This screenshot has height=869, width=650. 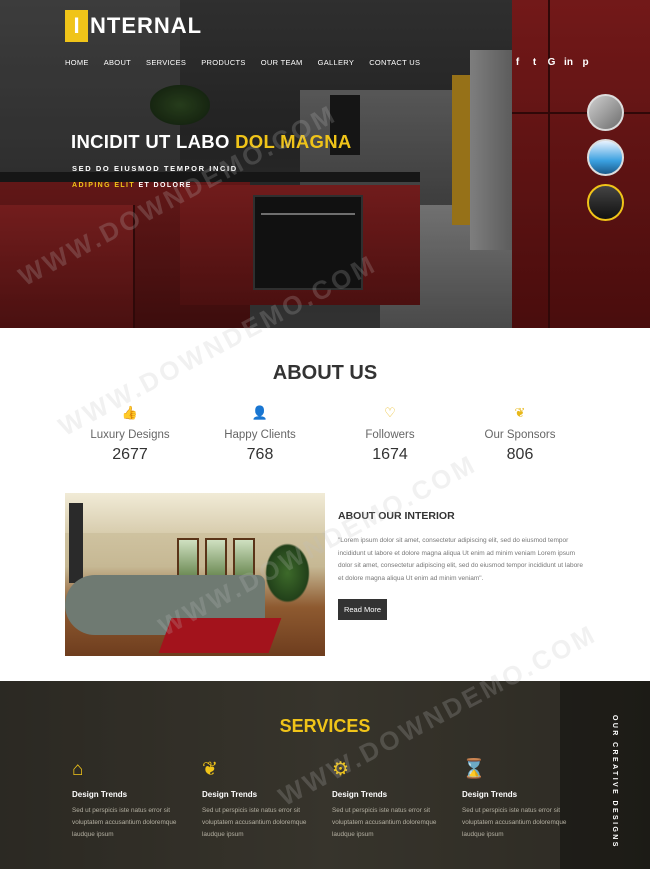 I want to click on stat-label: Luxury Designs, so click(x=130, y=435).